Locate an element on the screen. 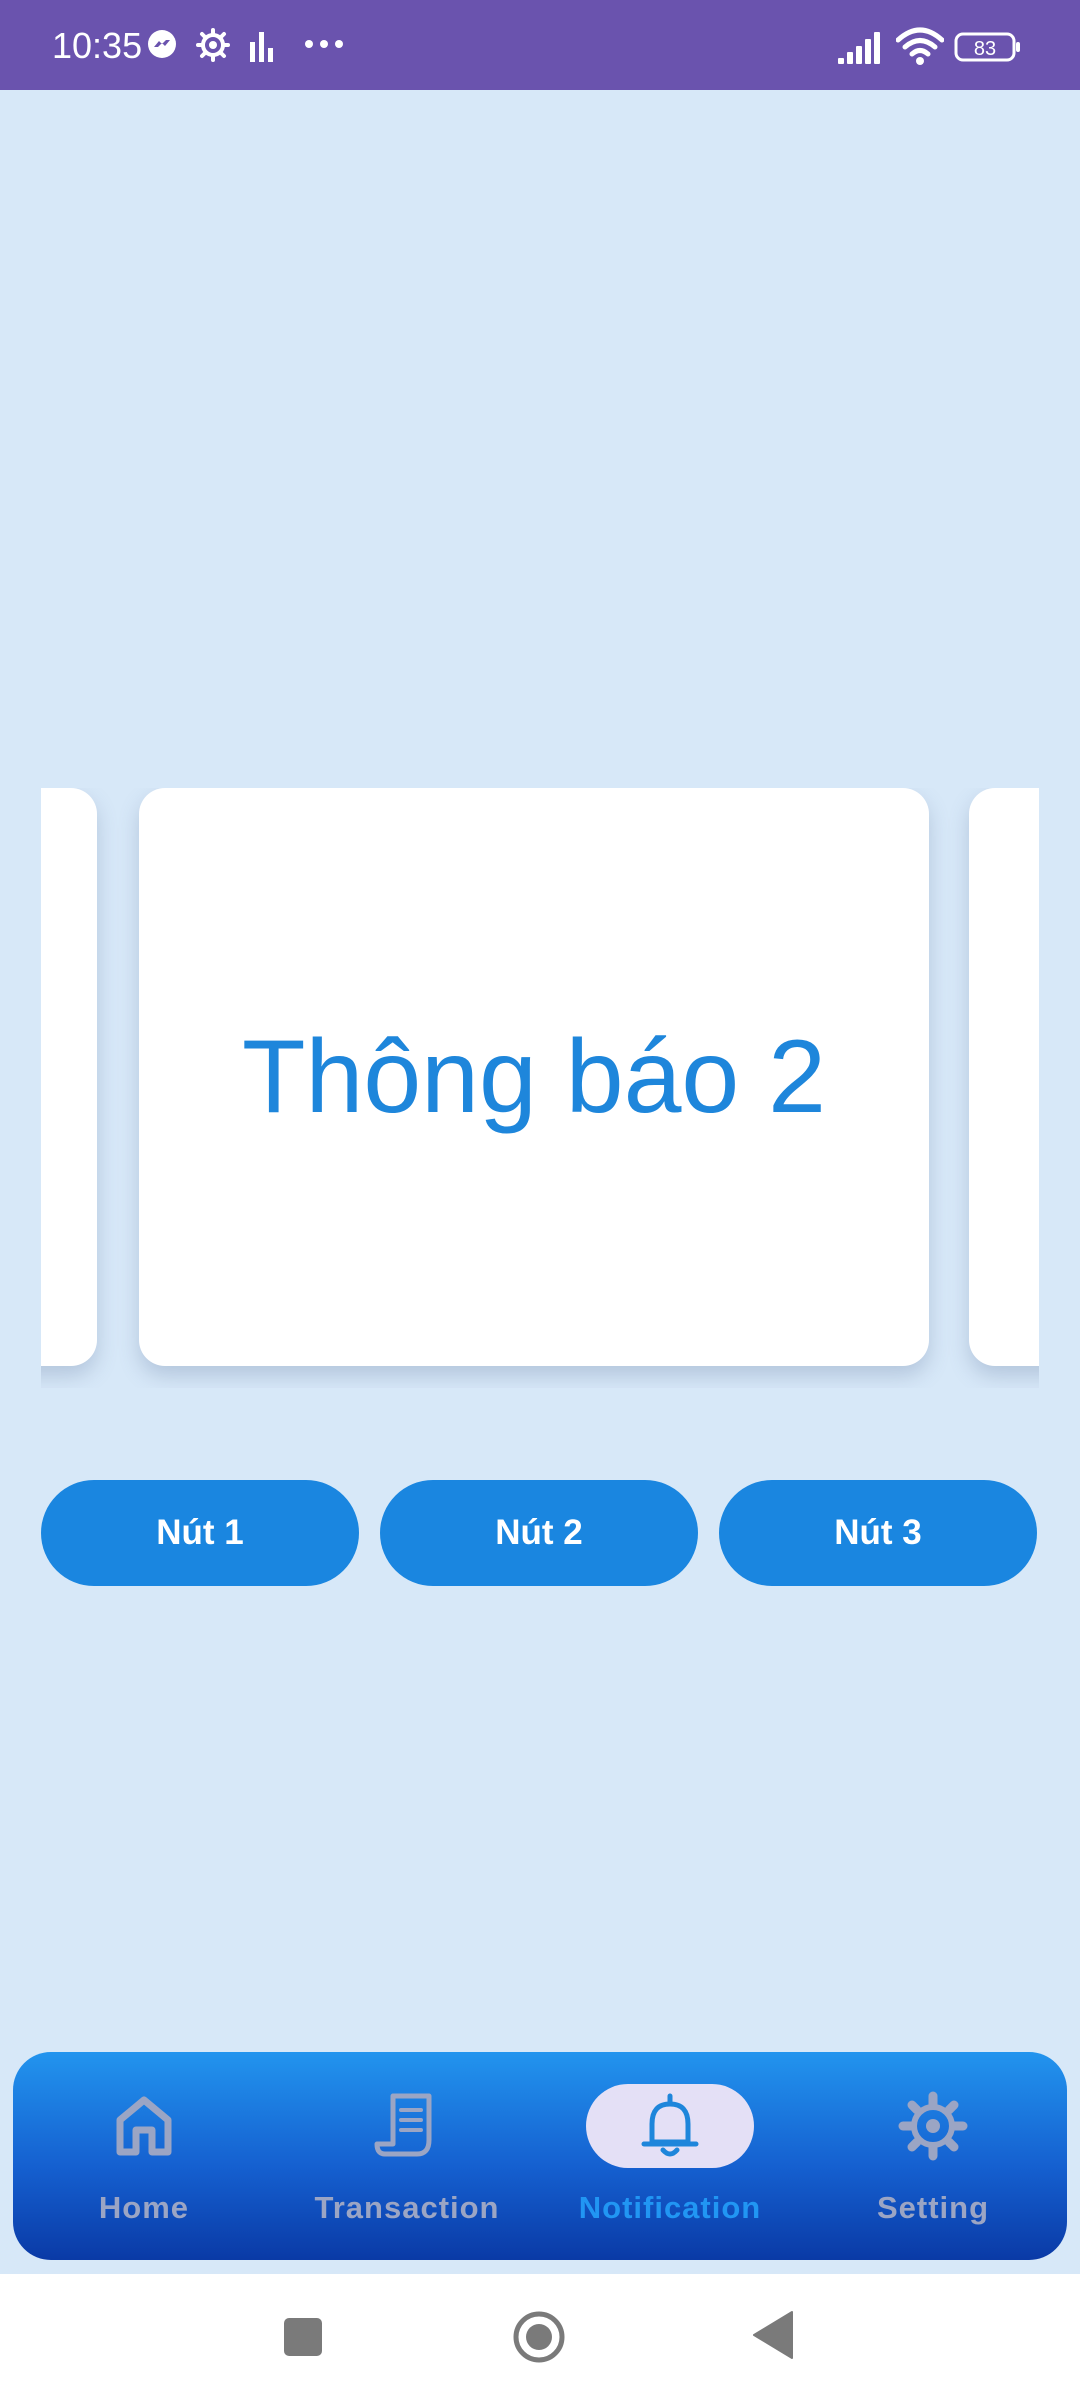 The width and height of the screenshot is (1080, 2400). nav-item-notification: Notification is located at coordinates (670, 2156).